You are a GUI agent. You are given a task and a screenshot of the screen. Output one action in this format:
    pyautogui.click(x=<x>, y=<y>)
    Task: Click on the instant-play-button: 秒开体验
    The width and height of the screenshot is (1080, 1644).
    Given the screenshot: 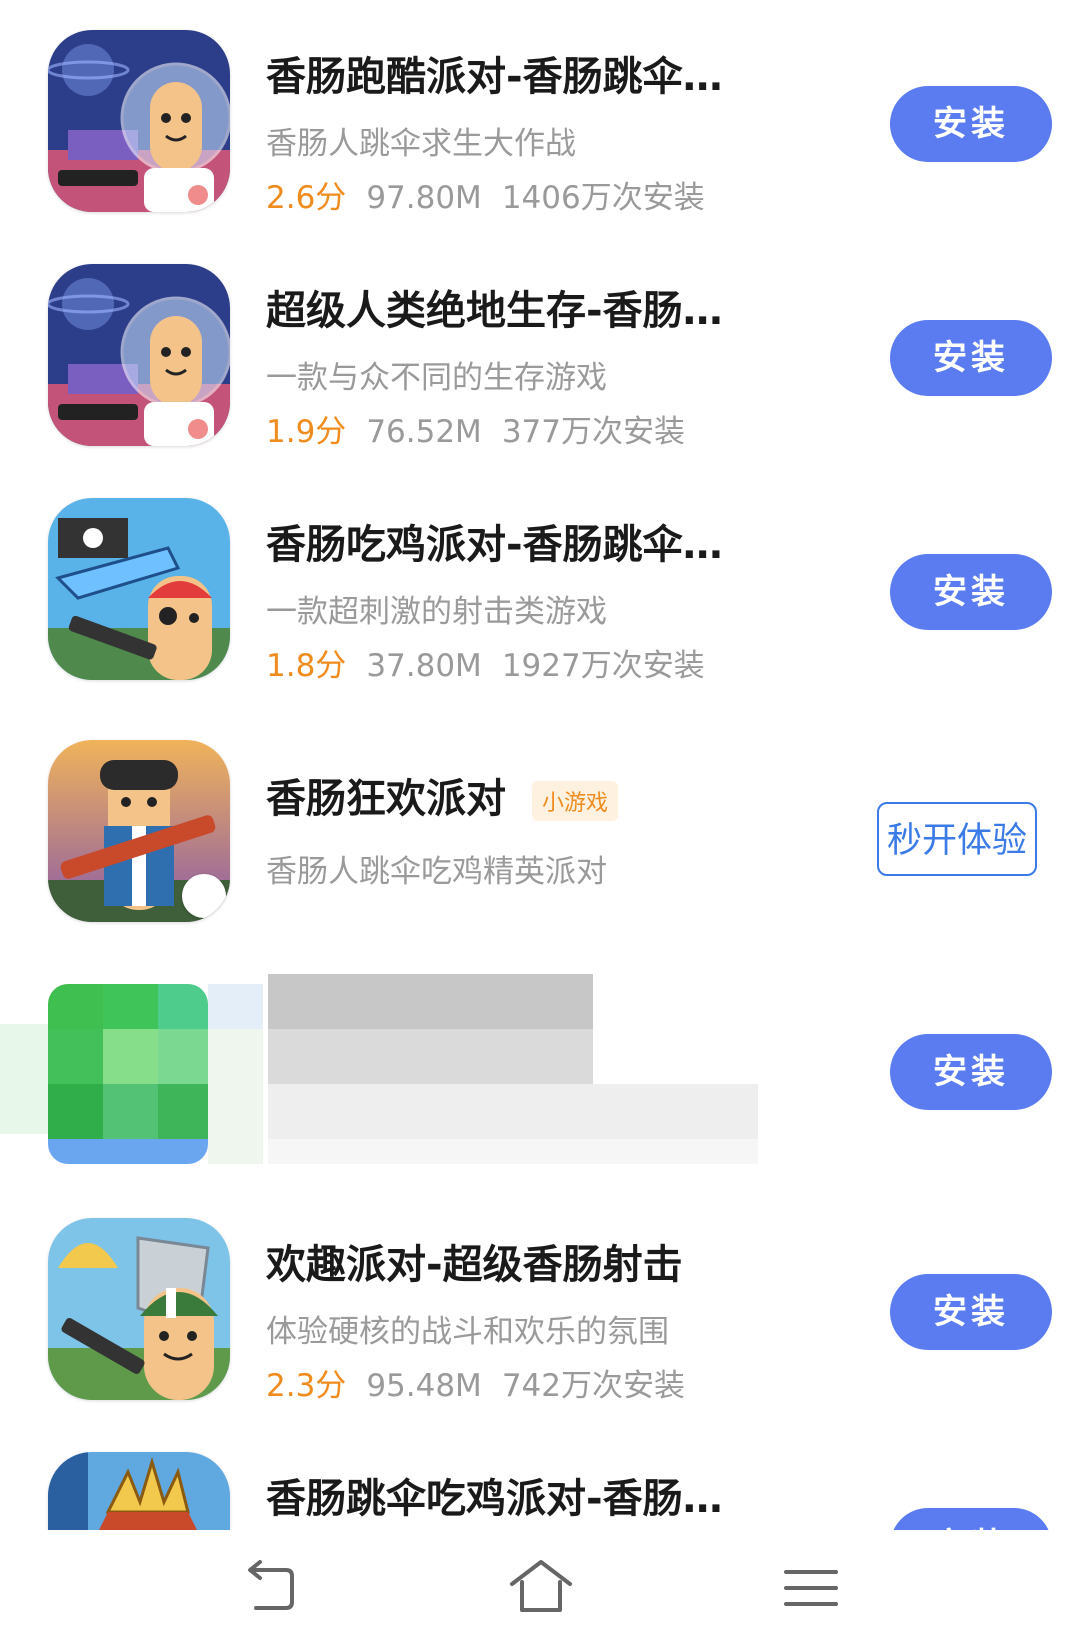 What is the action you would take?
    pyautogui.click(x=957, y=839)
    